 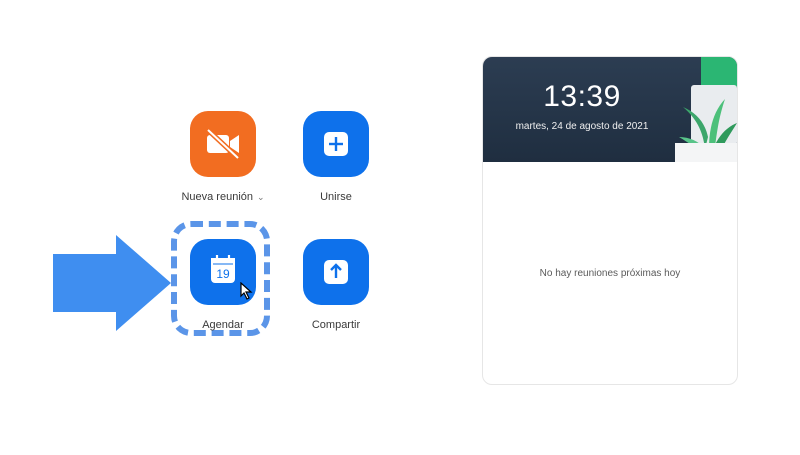 I want to click on join-button, so click(x=336, y=144).